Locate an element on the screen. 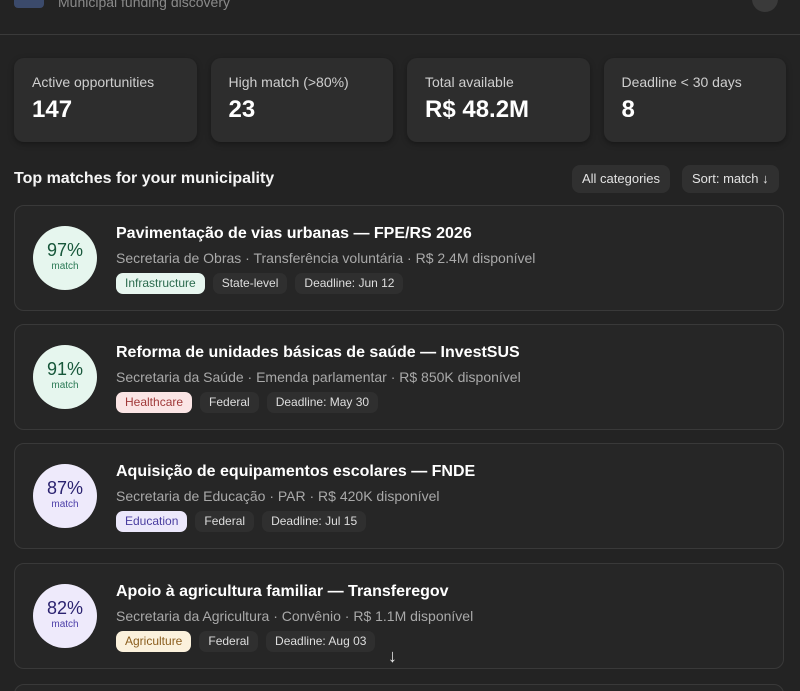  stat-card-deadline: Deadline < 30 days 8 is located at coordinates (694, 100).